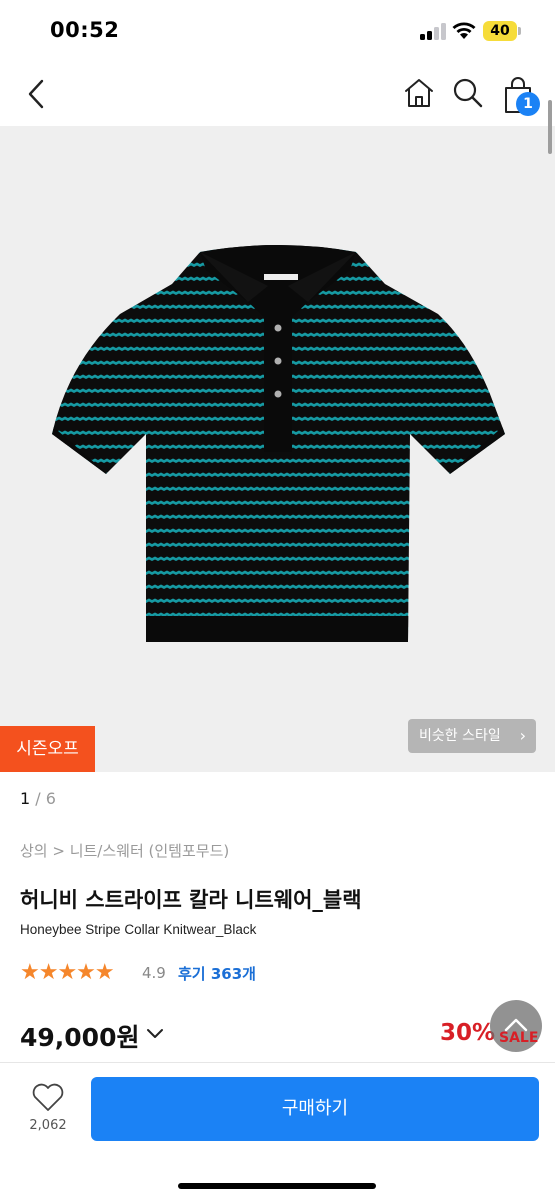 The height and width of the screenshot is (1200, 555). What do you see at coordinates (468, 1033) in the screenshot?
I see `discount-rate: 30%` at bounding box center [468, 1033].